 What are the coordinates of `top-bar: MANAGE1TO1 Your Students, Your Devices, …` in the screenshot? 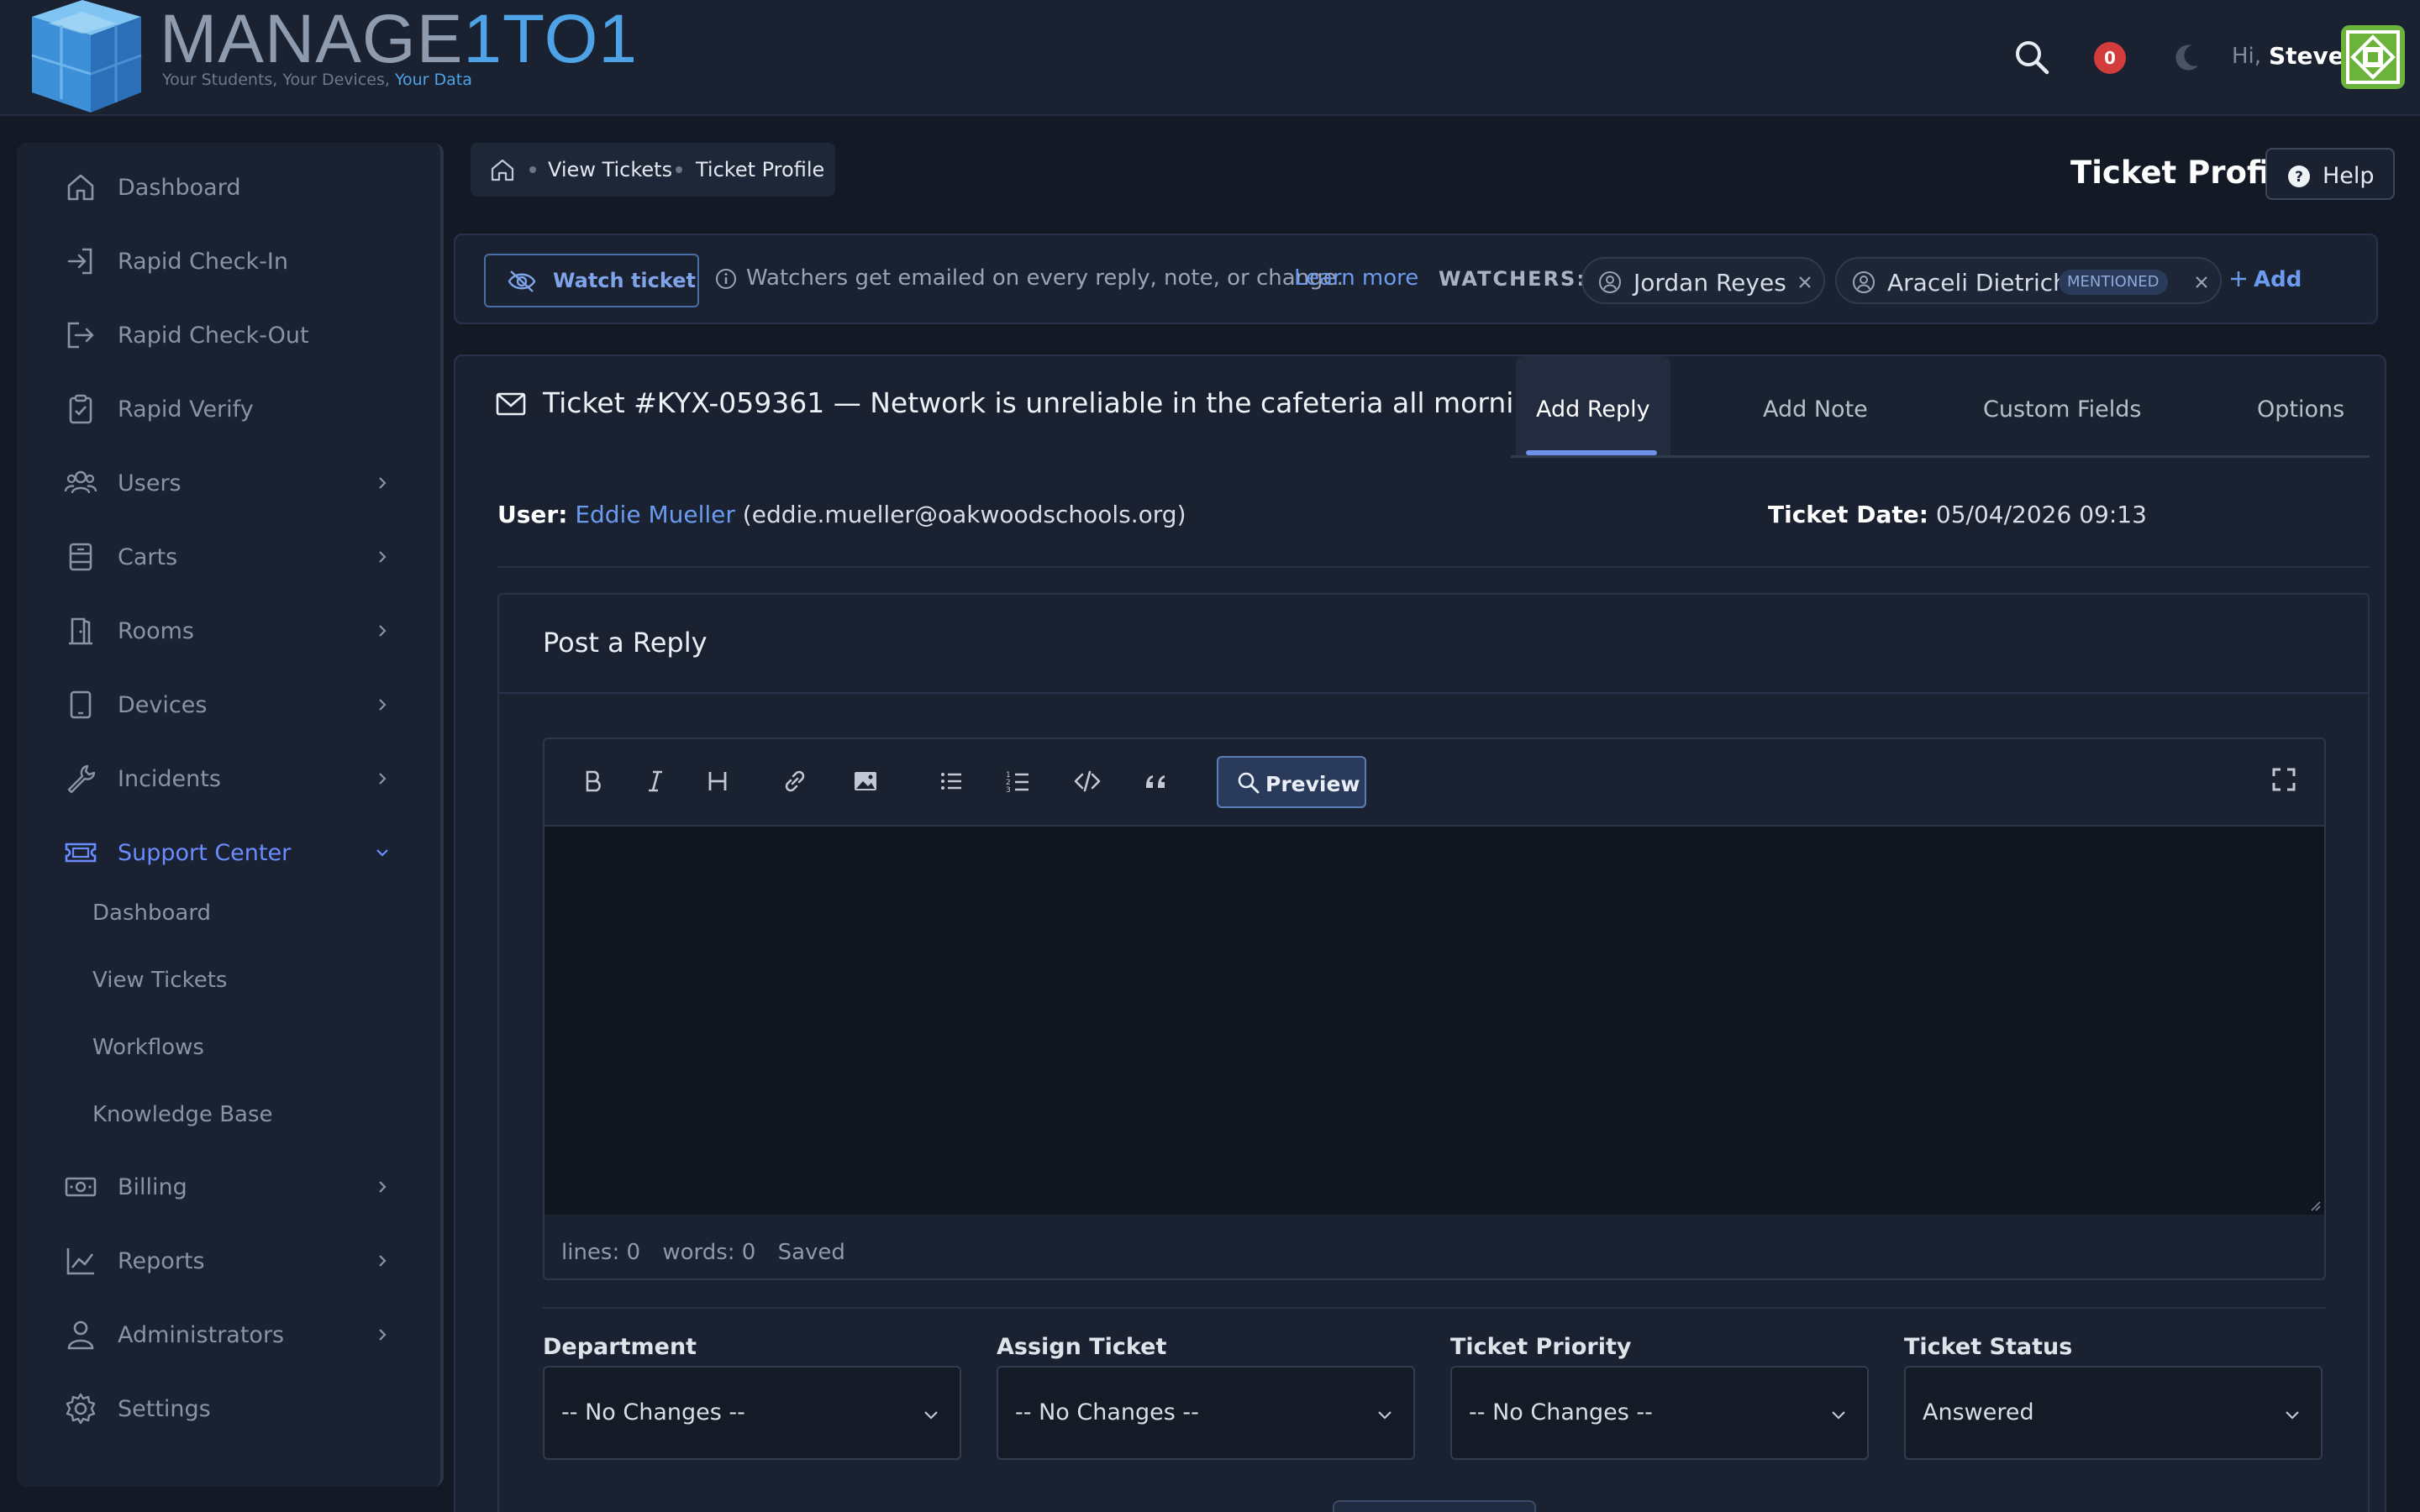 It's located at (1210, 58).